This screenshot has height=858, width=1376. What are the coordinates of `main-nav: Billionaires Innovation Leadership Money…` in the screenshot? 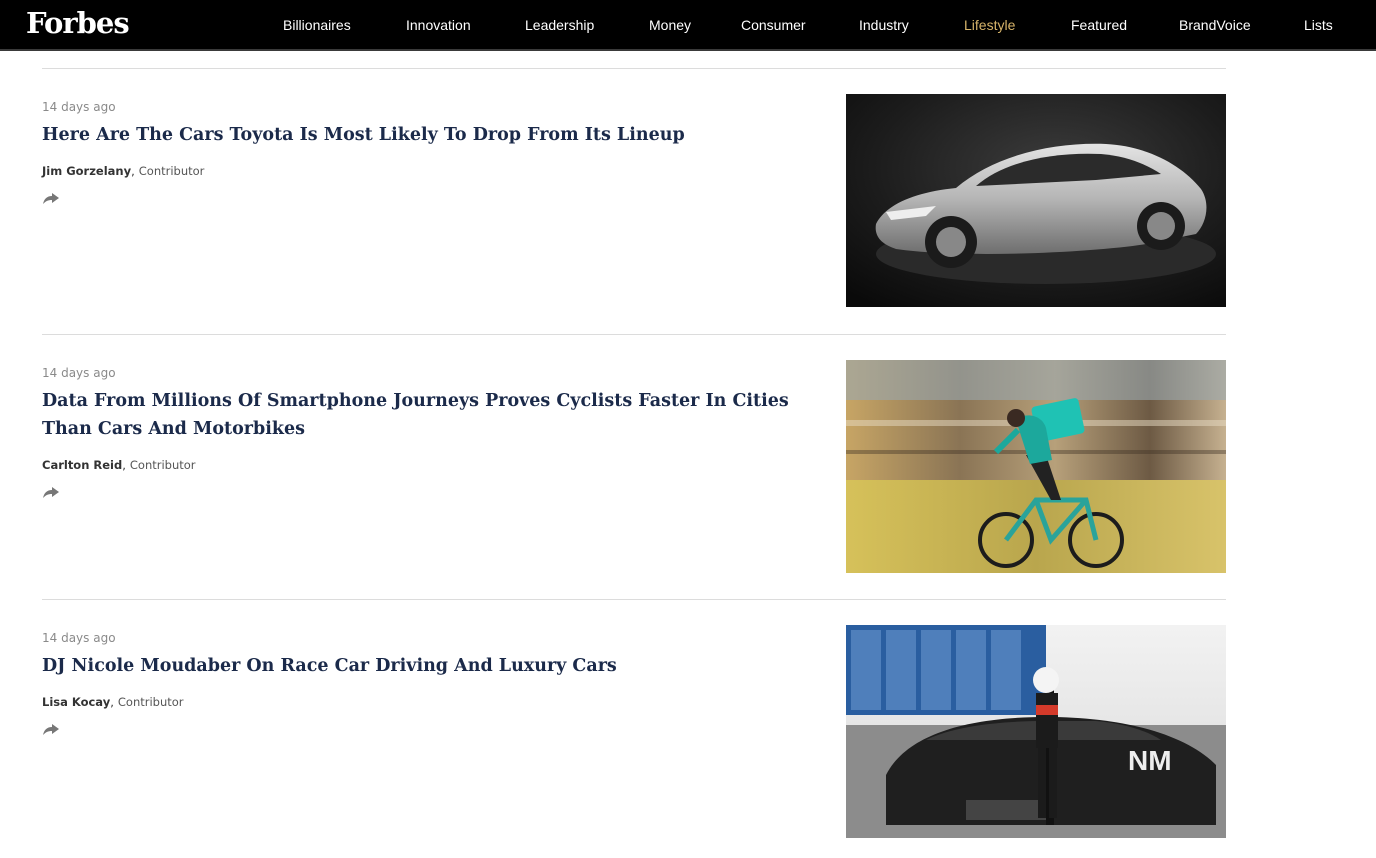 It's located at (688, 25).